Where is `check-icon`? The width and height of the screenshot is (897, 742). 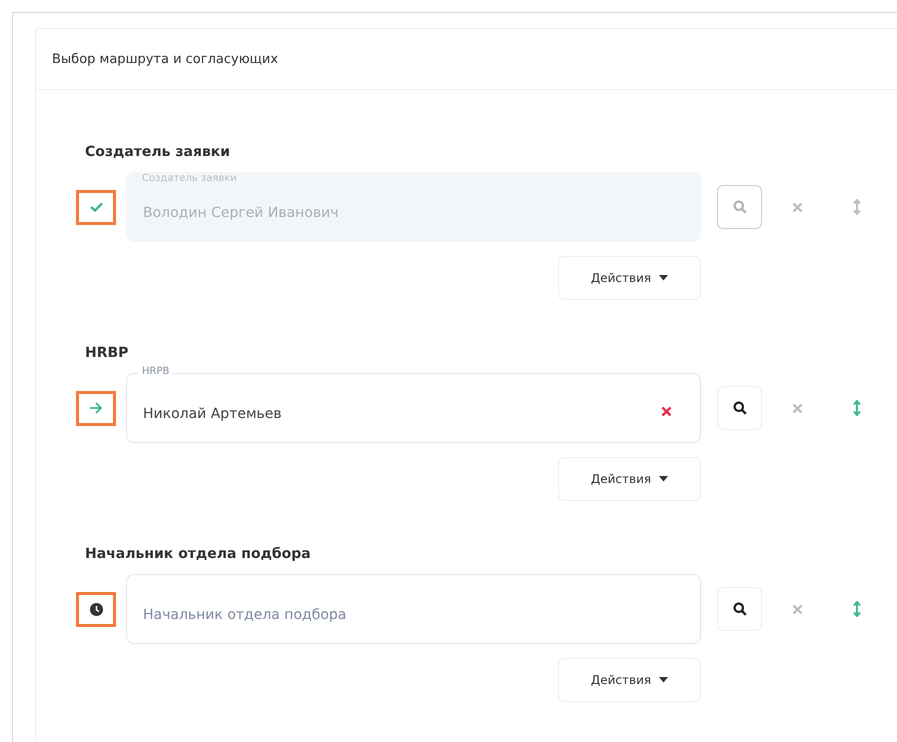
check-icon is located at coordinates (96, 207).